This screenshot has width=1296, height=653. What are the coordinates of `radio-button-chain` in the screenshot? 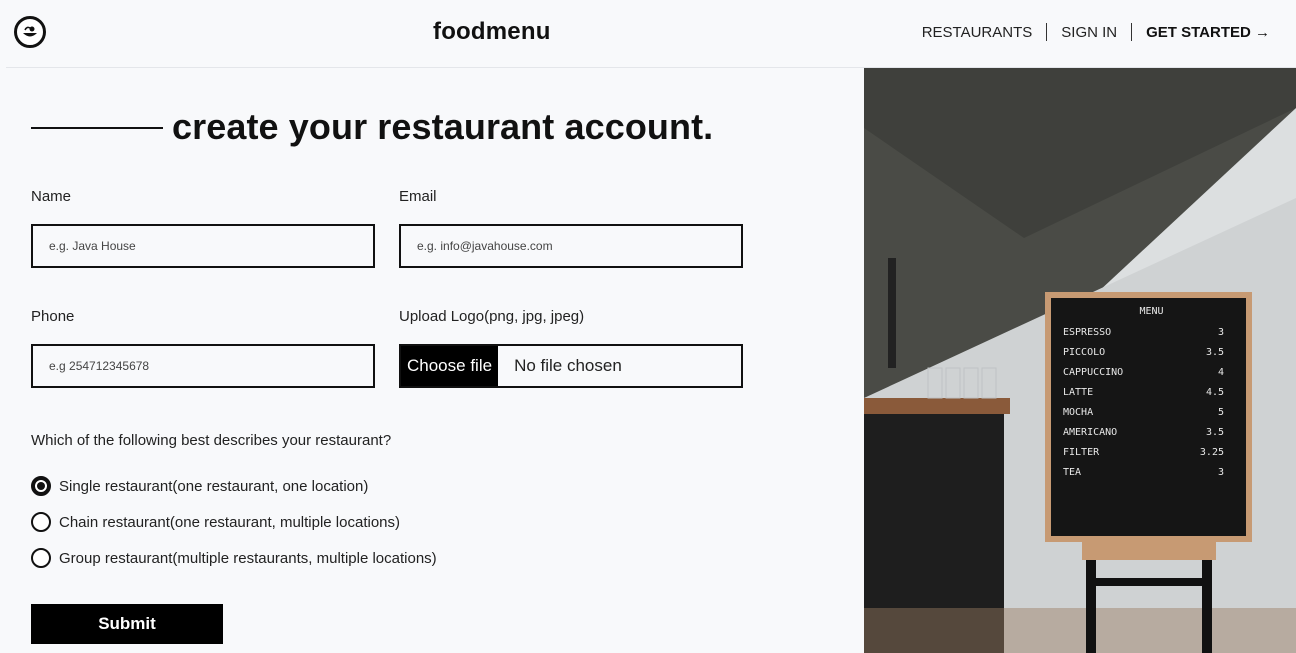 It's located at (41, 522).